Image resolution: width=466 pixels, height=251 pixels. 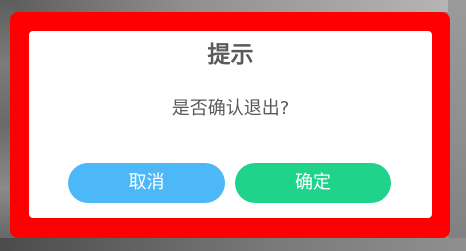 What do you see at coordinates (230, 108) in the screenshot?
I see `dialog-message: 是否确认退出?` at bounding box center [230, 108].